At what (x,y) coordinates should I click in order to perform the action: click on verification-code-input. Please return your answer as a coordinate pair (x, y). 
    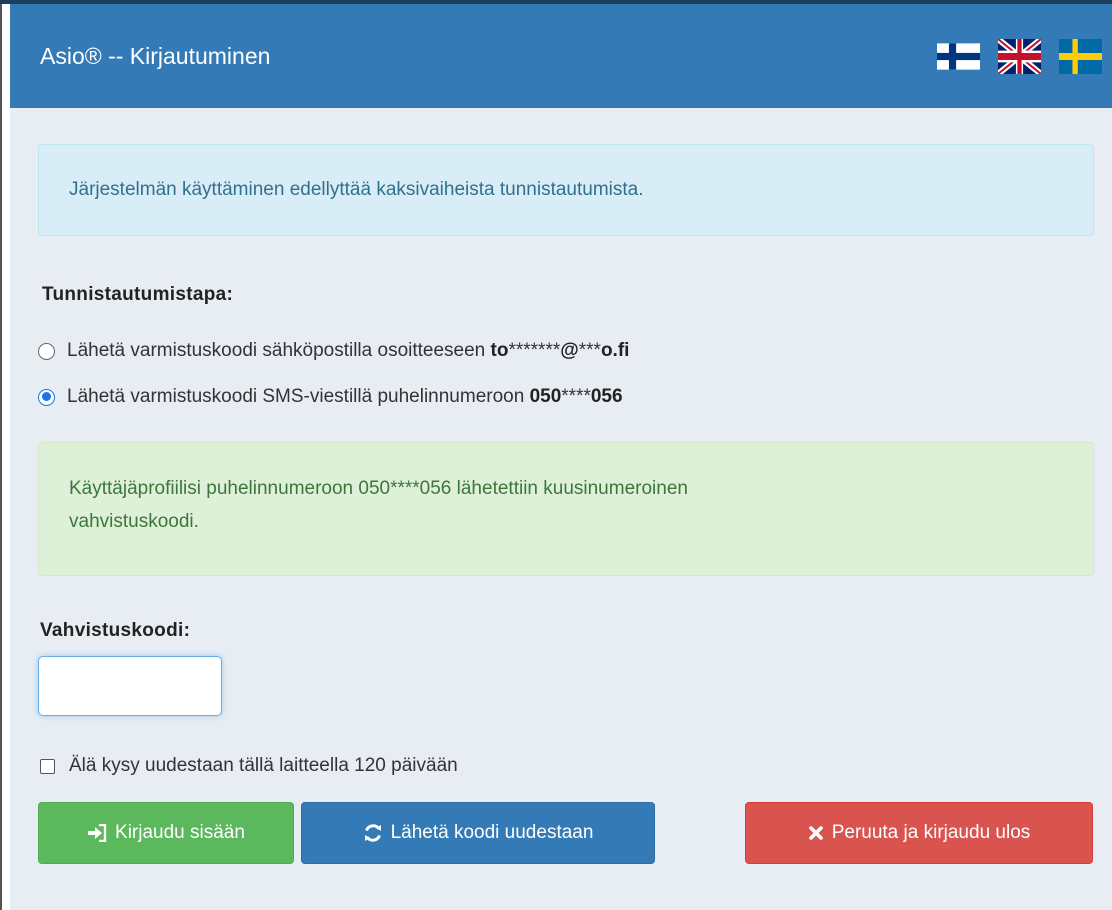
    Looking at the image, I should click on (130, 686).